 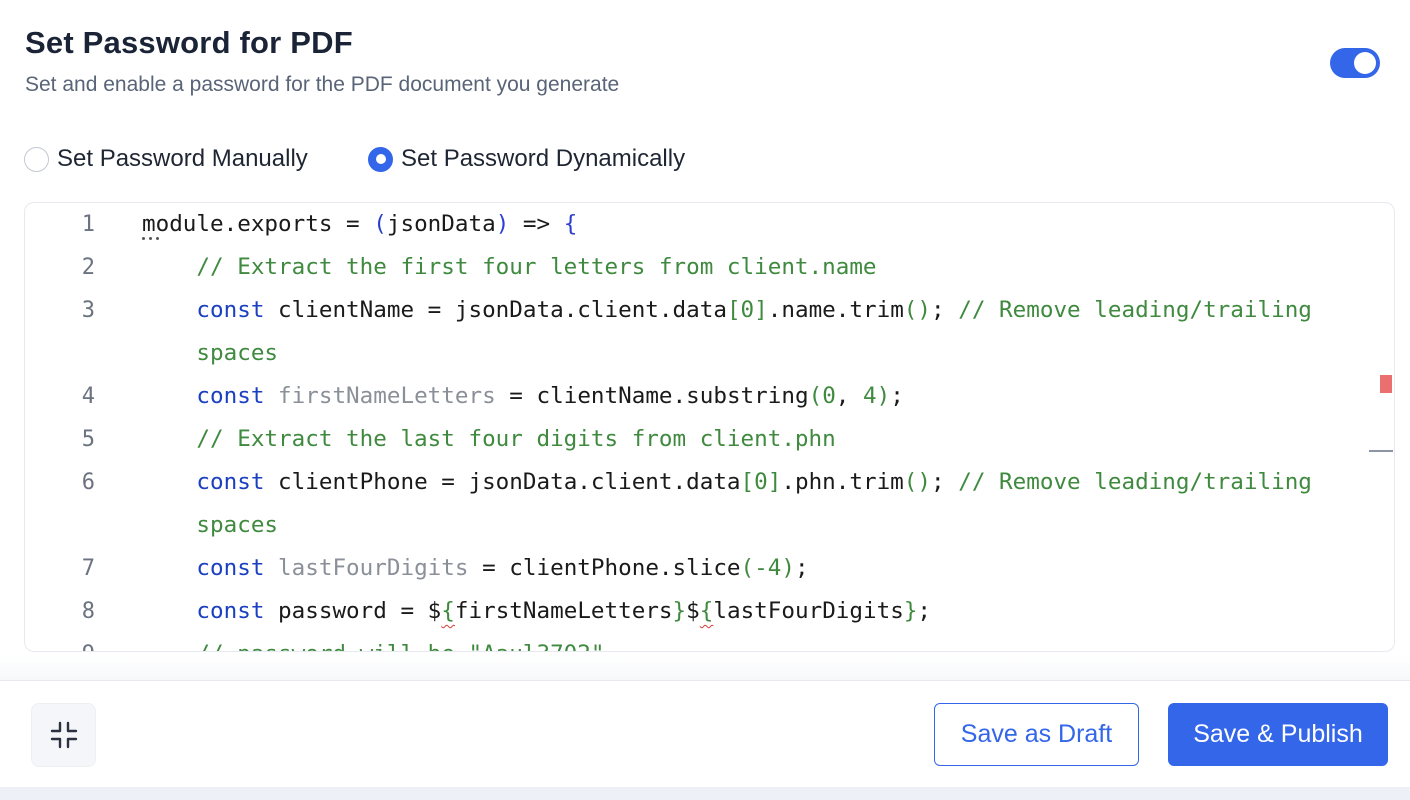 What do you see at coordinates (1278, 734) in the screenshot?
I see `save-and-publish-button: Save & Publish` at bounding box center [1278, 734].